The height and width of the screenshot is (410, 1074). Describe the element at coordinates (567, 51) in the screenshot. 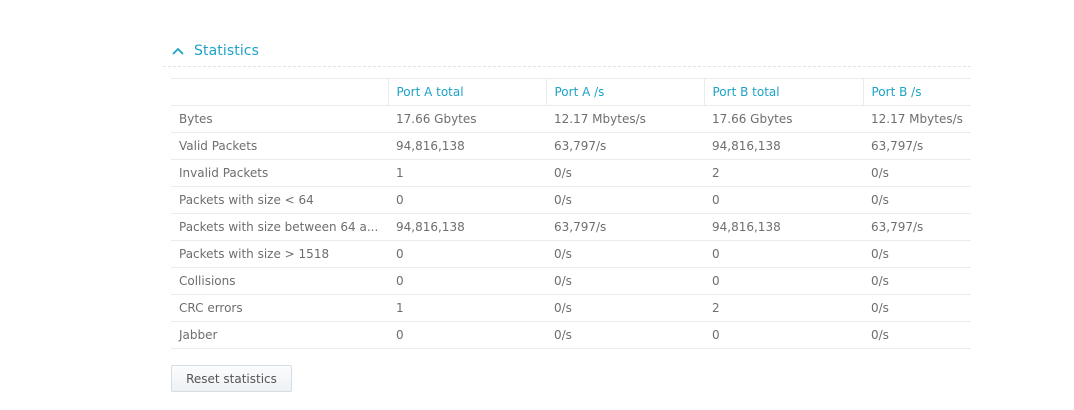

I see `statistics-section-header: Statistics` at that location.